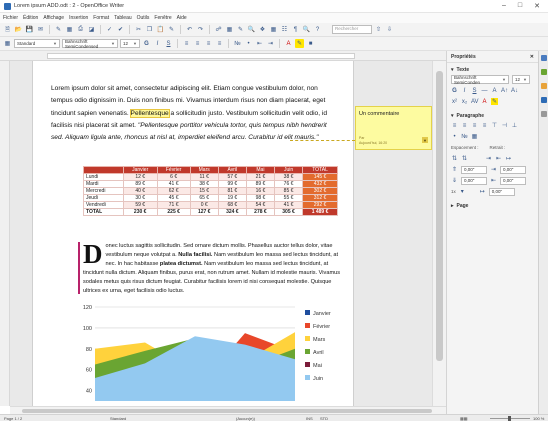 The width and height of the screenshot is (548, 421). I want to click on strikethrough-icon: ―, so click(484, 91).